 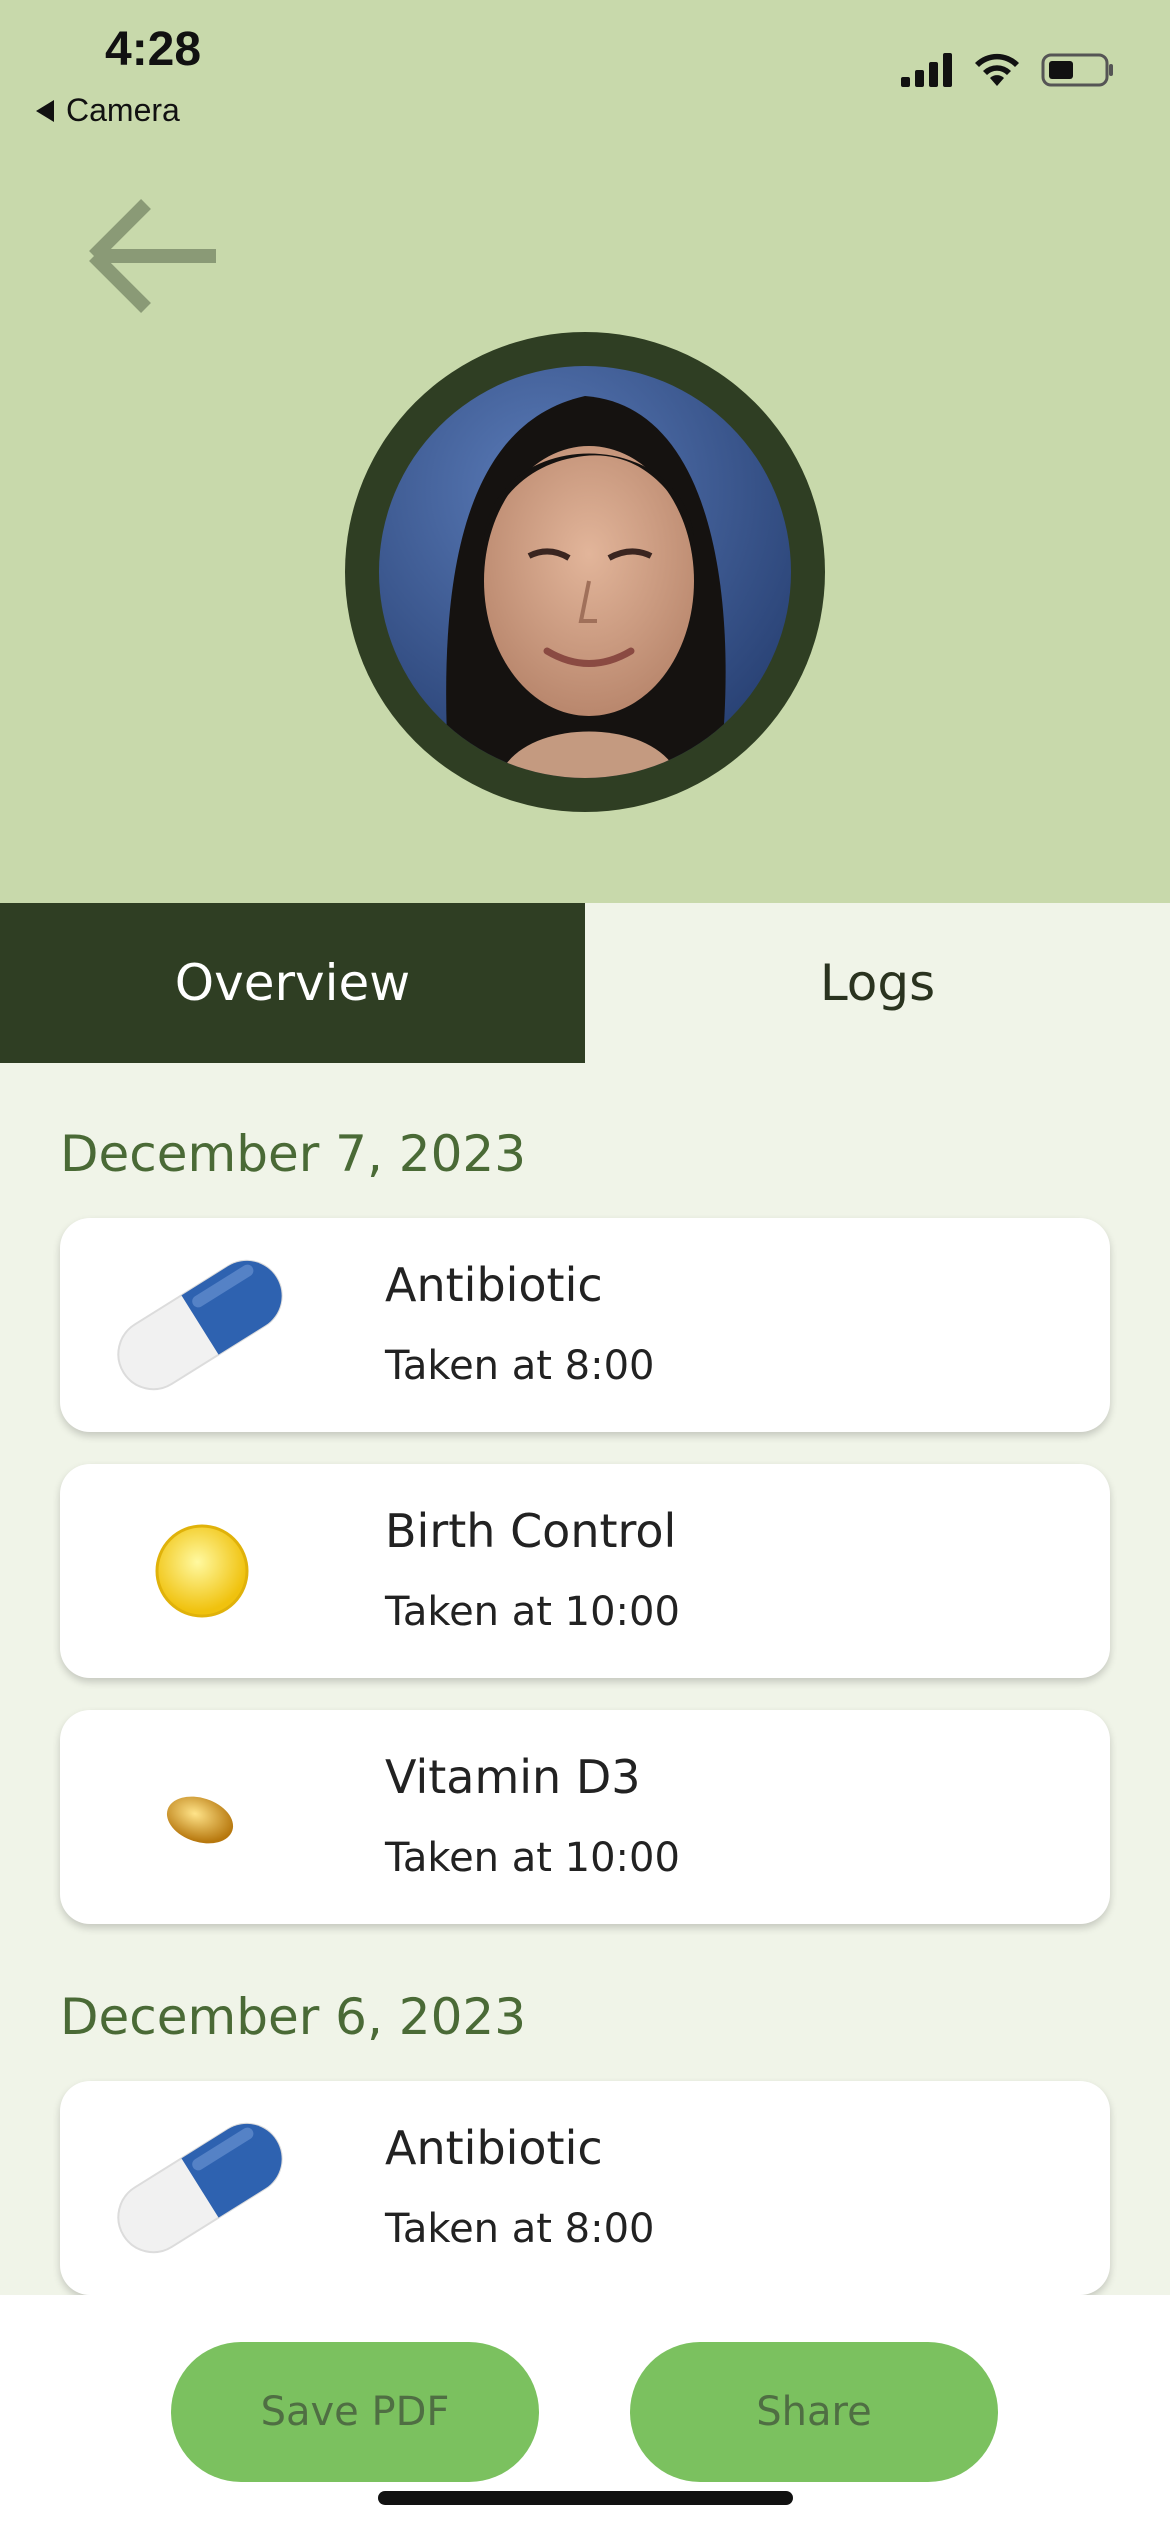 What do you see at coordinates (200, 1820) in the screenshot?
I see `softgel-icon` at bounding box center [200, 1820].